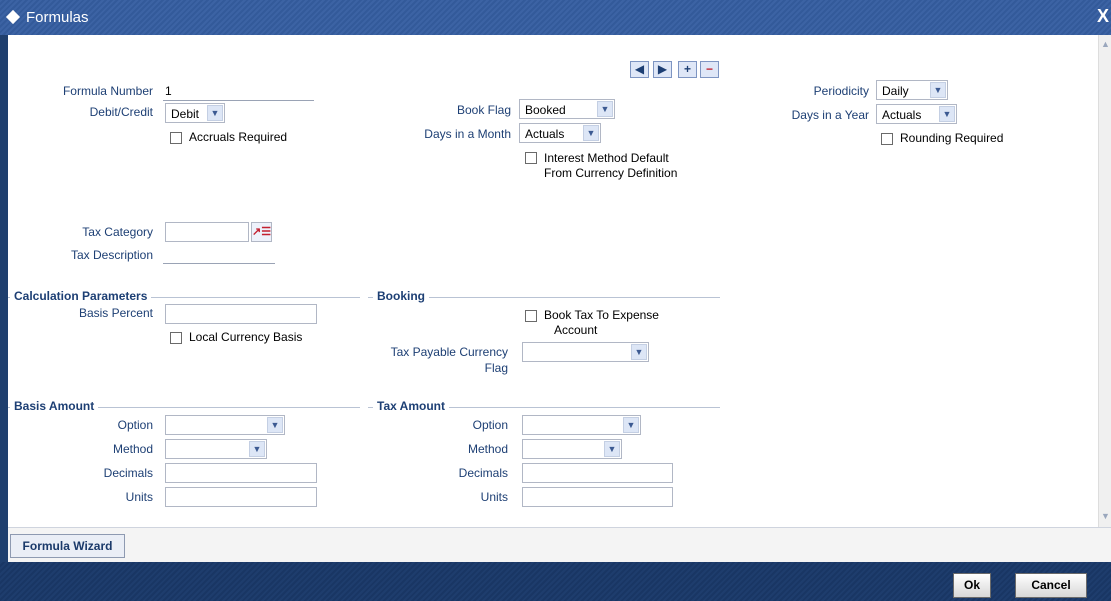  I want to click on tax-payable-currency-flag-select: ▼, so click(585, 352).